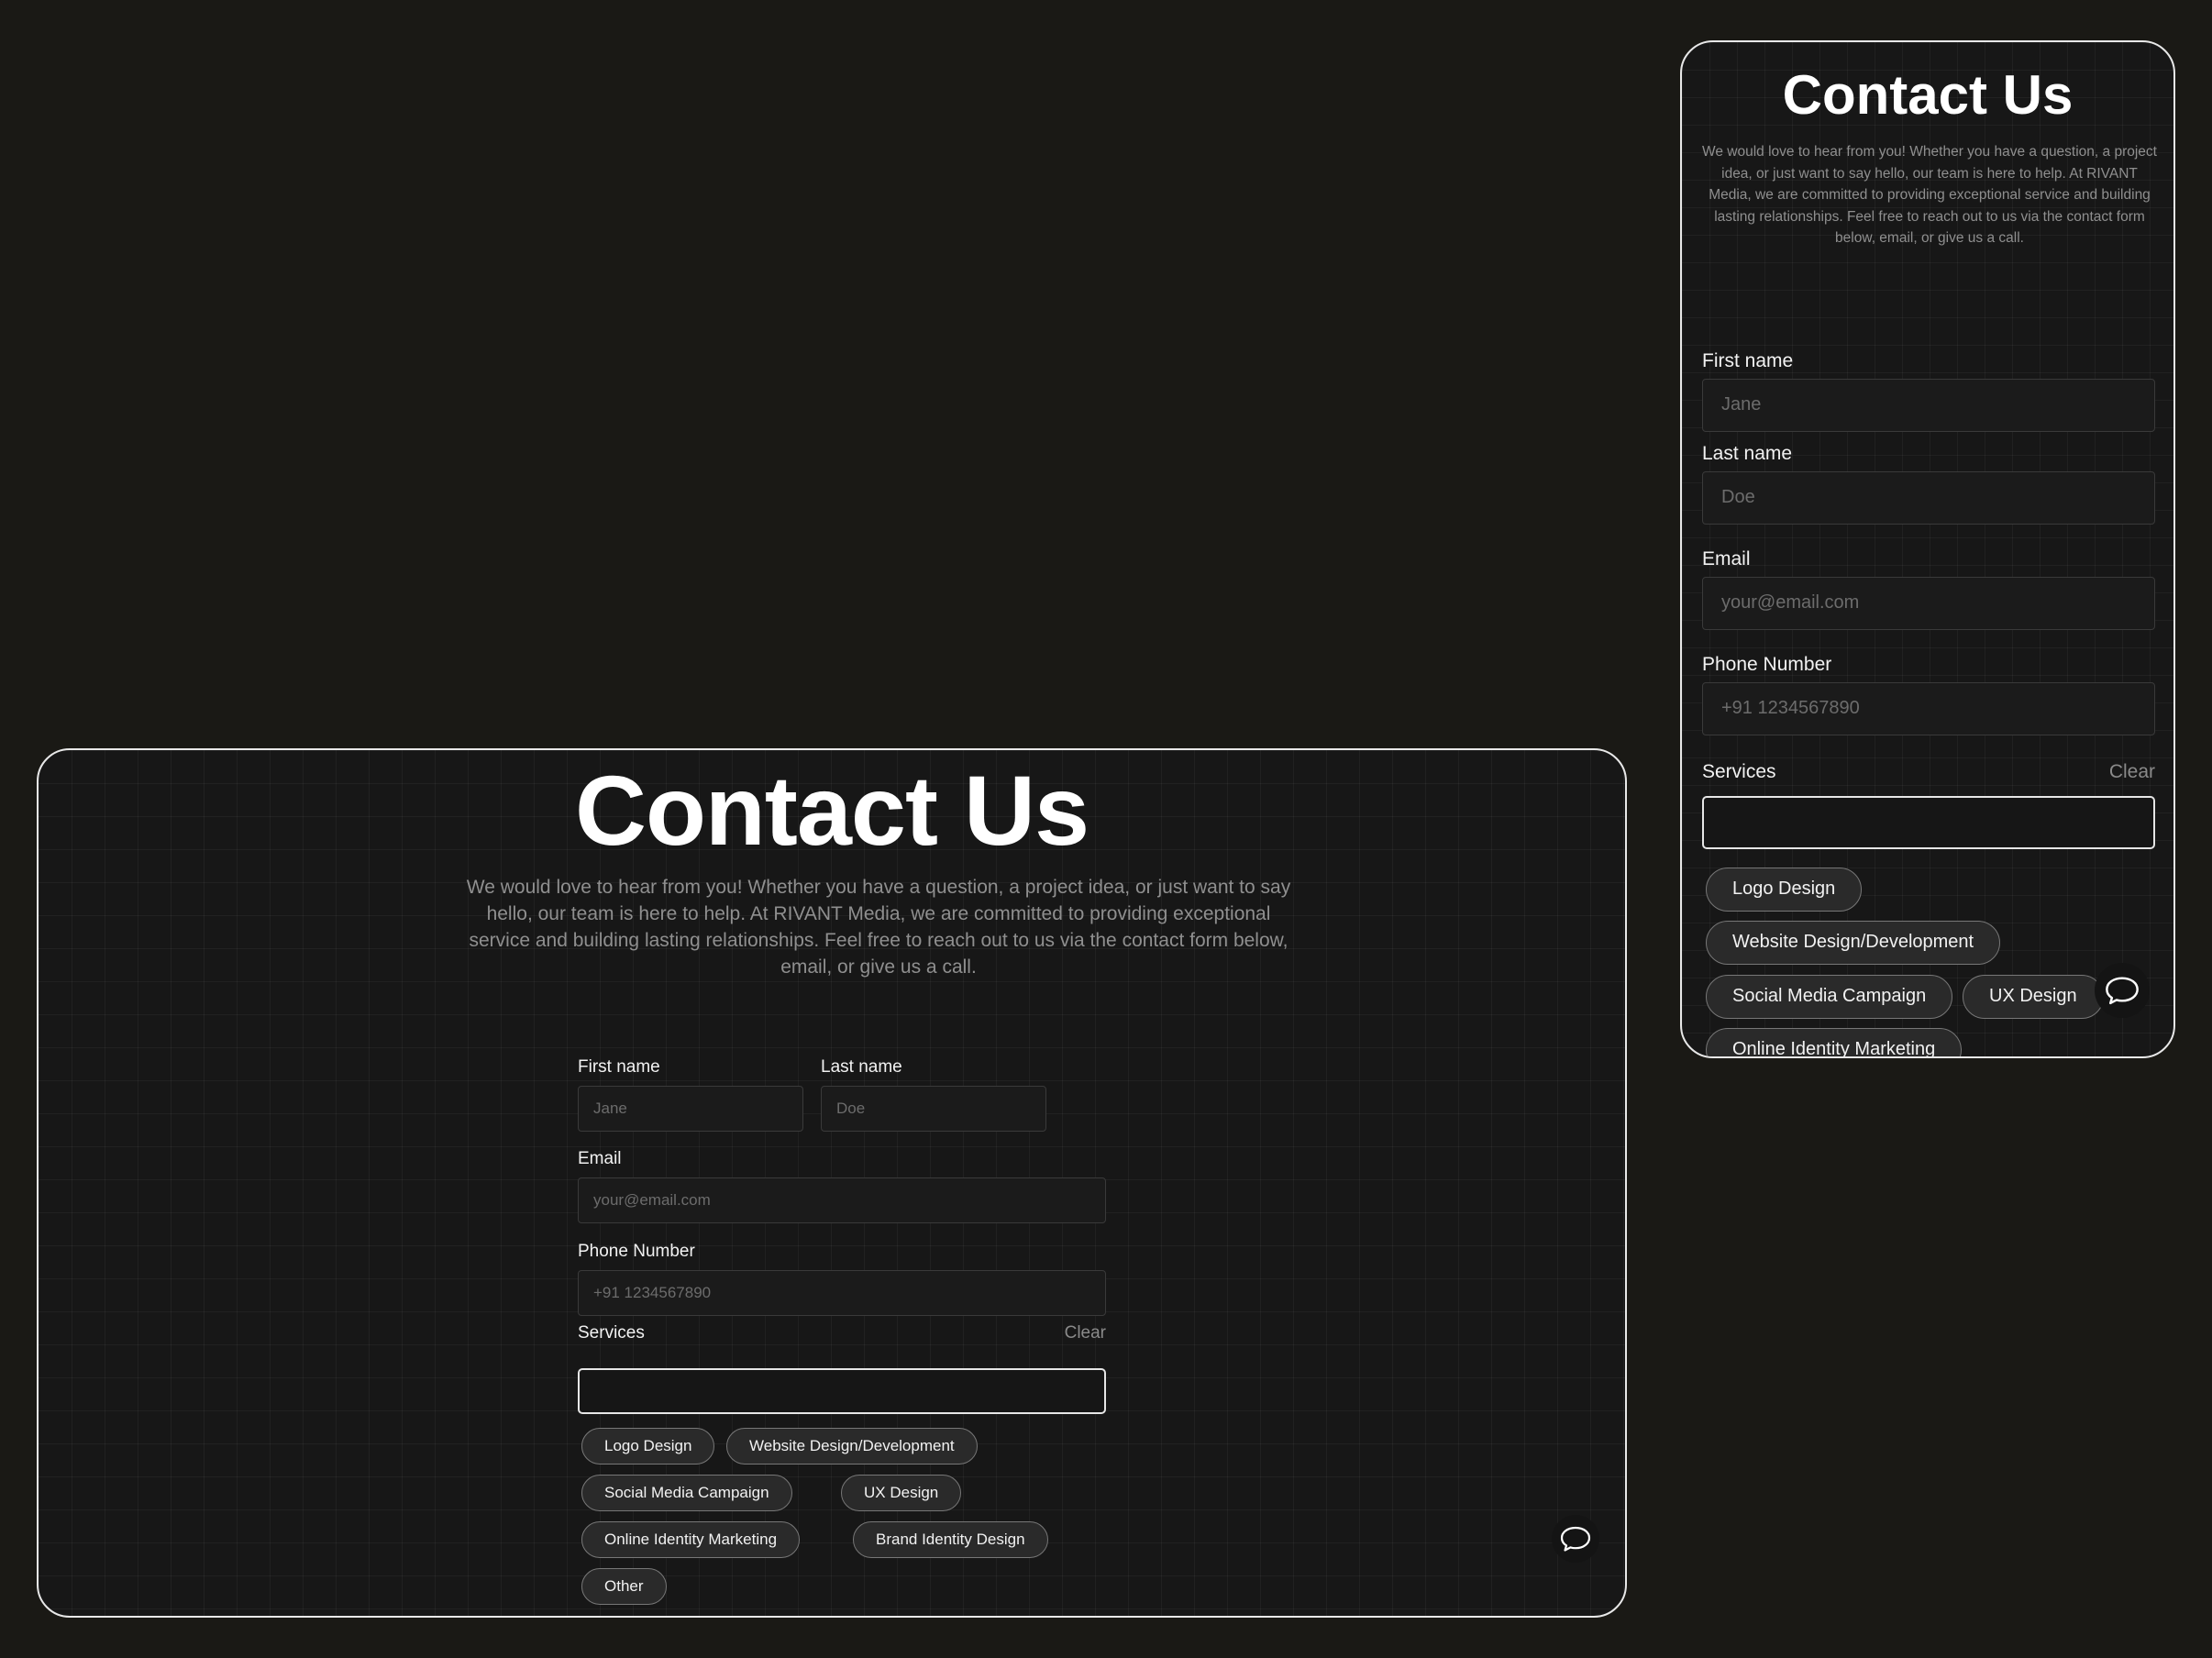  I want to click on service-chip: Other, so click(624, 1587).